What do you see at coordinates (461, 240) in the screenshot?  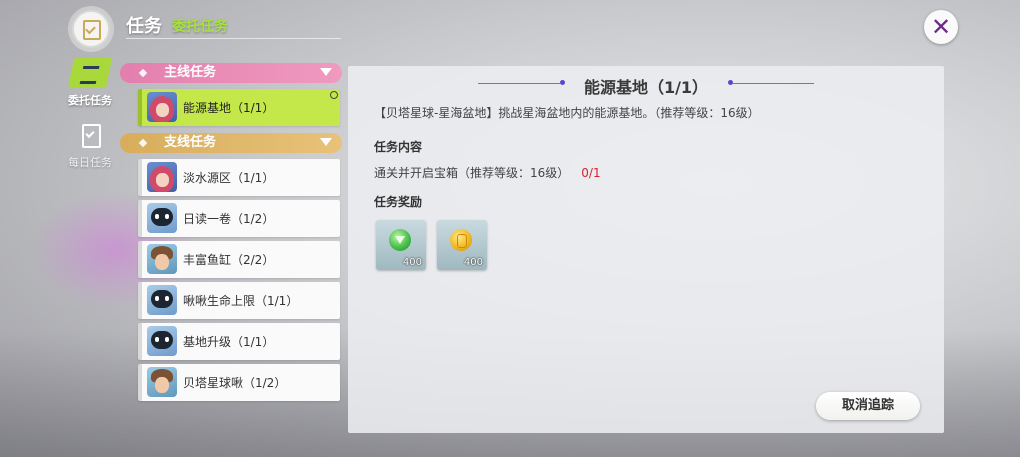 I see `gold-coin-icon` at bounding box center [461, 240].